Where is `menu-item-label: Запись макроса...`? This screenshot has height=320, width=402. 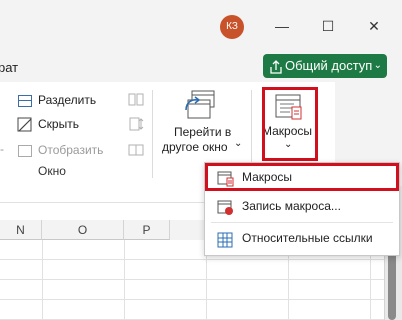
menu-item-label: Запись макроса... is located at coordinates (291, 206).